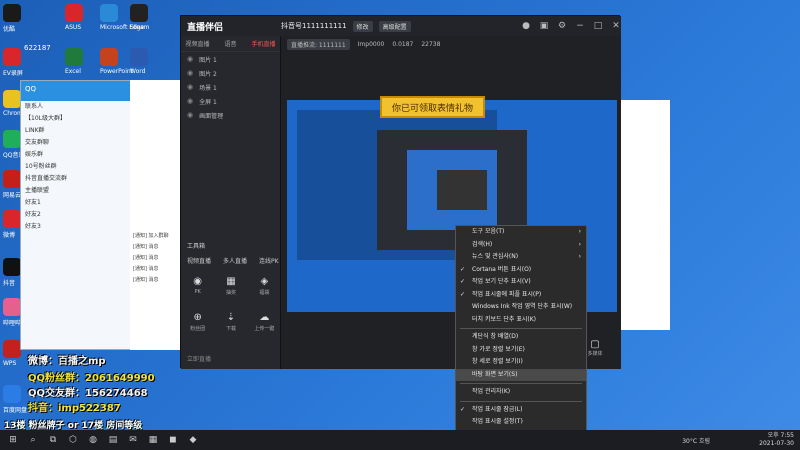 The height and width of the screenshot is (450, 800). What do you see at coordinates (263, 43) in the screenshot?
I see `tab-2: 手机直播` at bounding box center [263, 43].